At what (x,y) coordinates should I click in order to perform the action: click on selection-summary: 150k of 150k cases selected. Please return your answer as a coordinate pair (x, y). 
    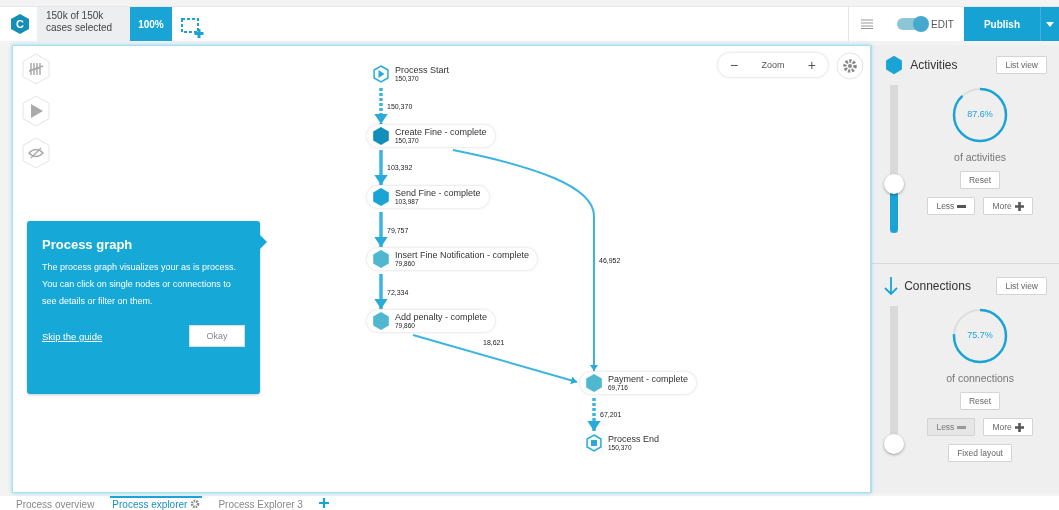
    Looking at the image, I should click on (84, 24).